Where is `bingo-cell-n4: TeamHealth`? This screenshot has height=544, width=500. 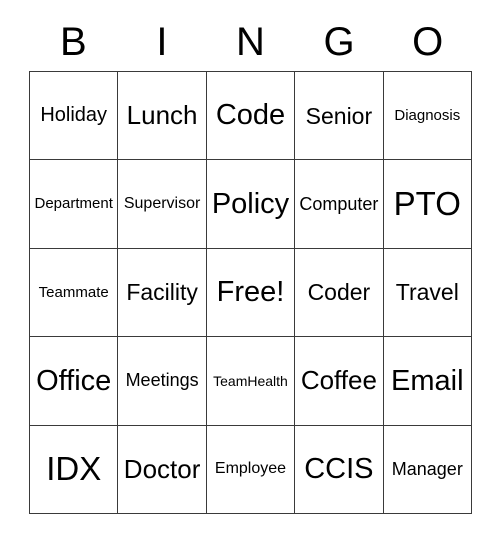 bingo-cell-n4: TeamHealth is located at coordinates (251, 381).